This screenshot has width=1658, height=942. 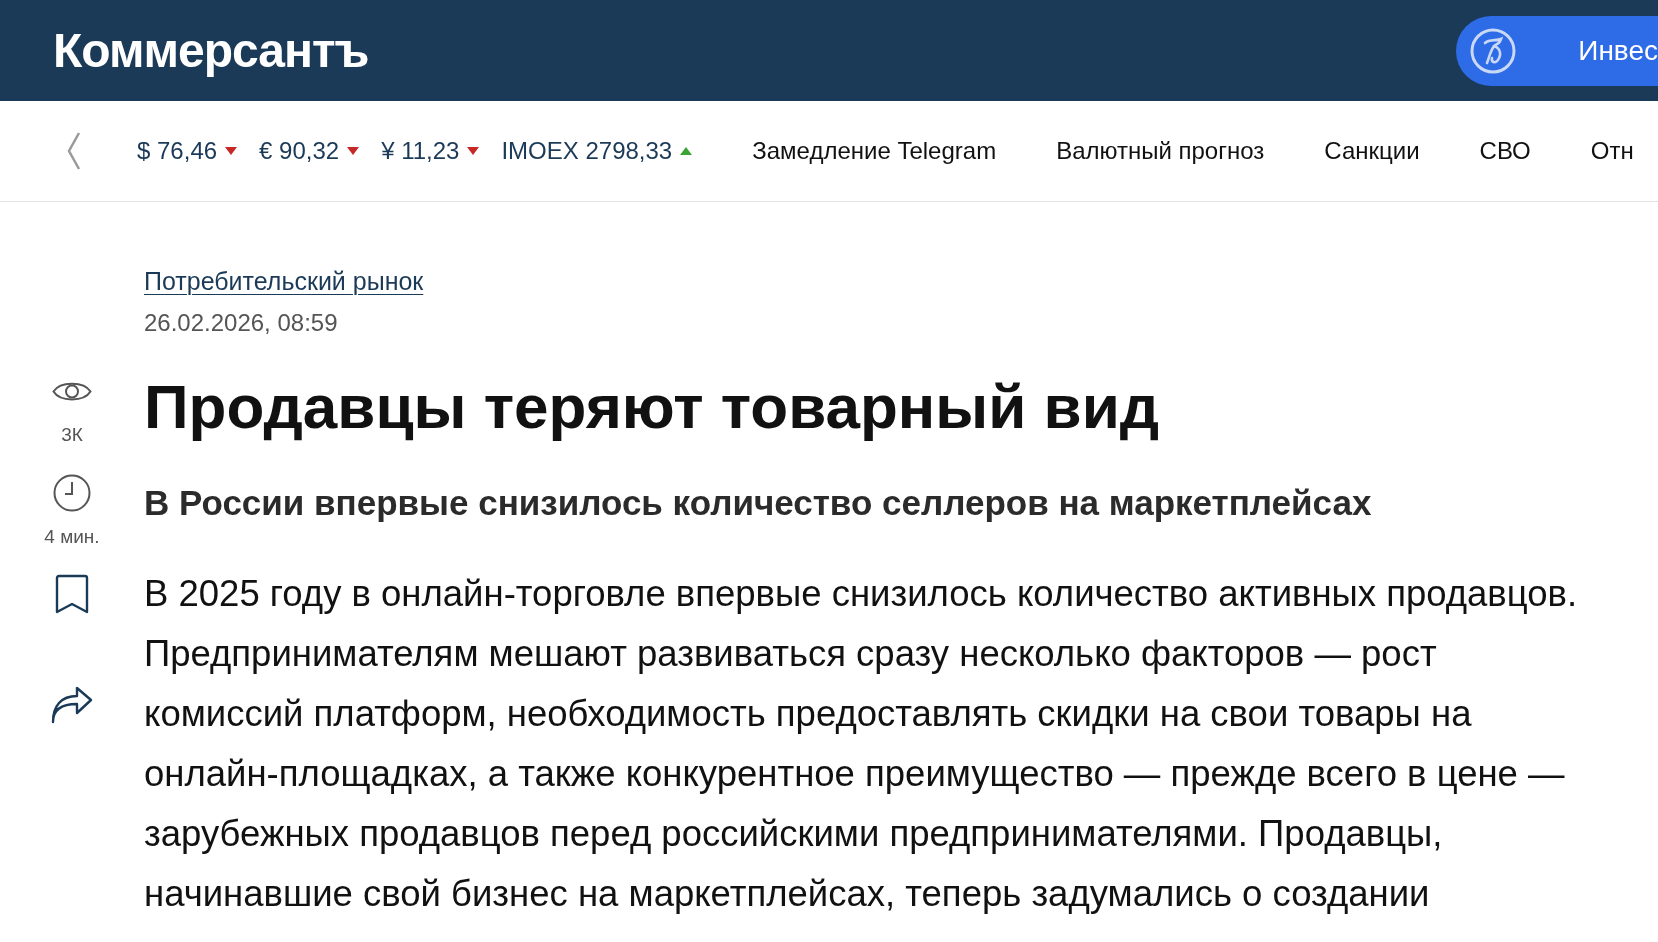 What do you see at coordinates (1505, 151) in the screenshot?
I see `topic-link: СВО` at bounding box center [1505, 151].